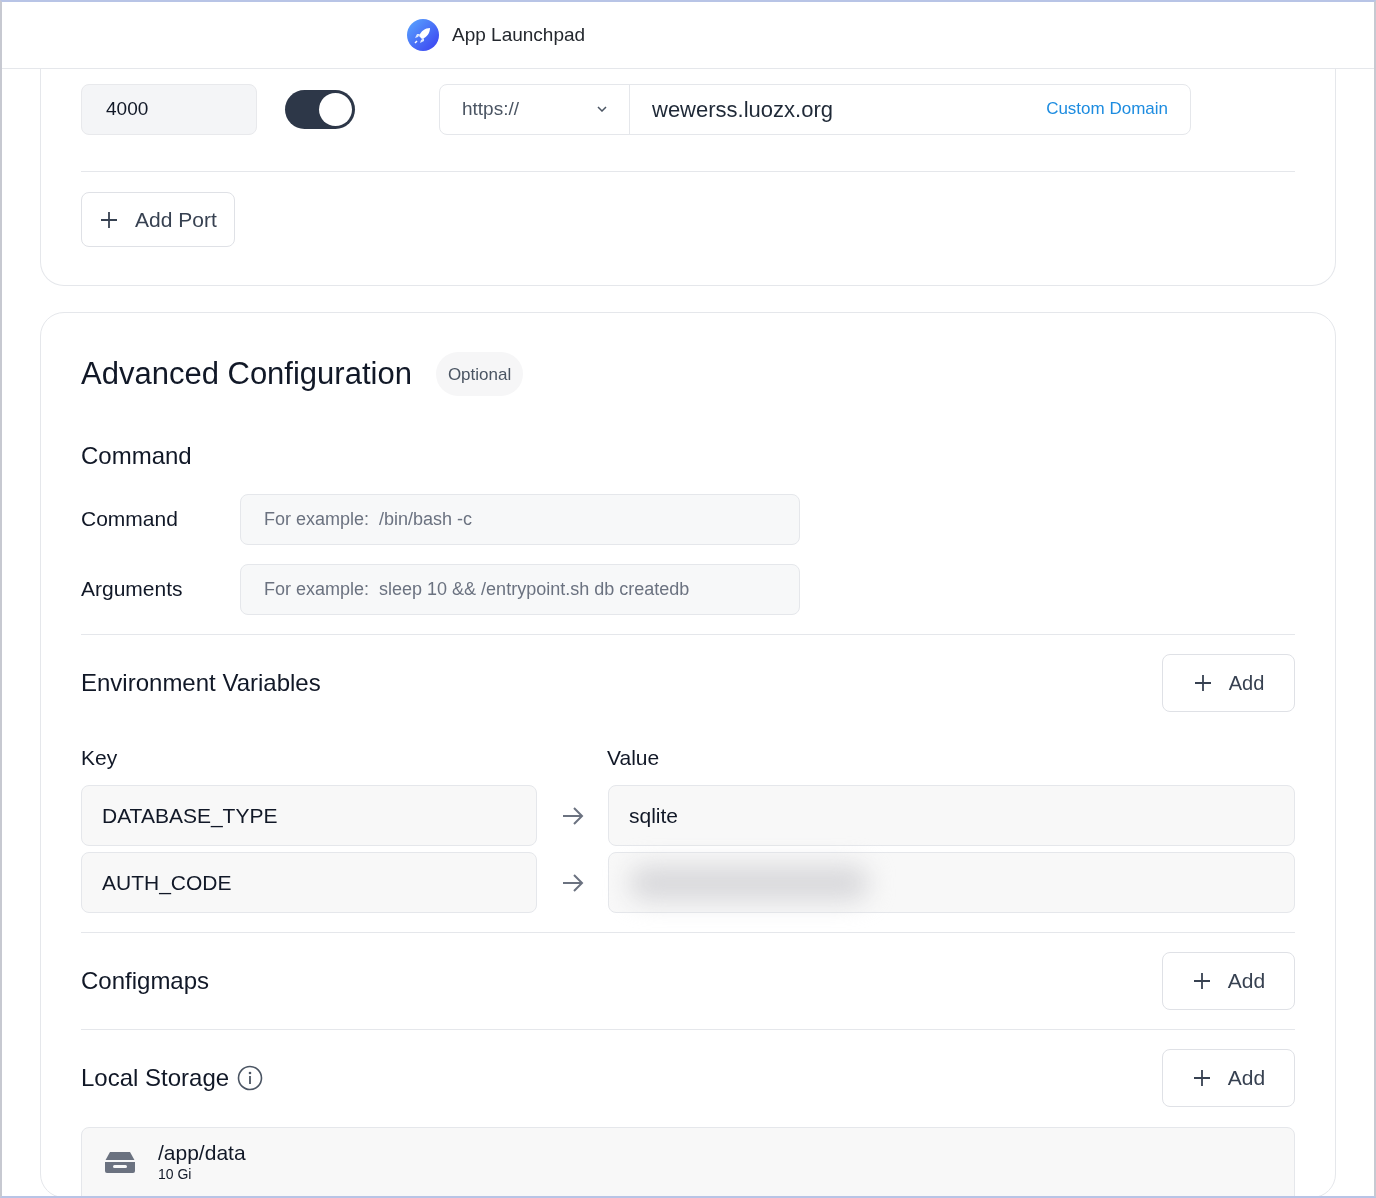 The width and height of the screenshot is (1376, 1198). I want to click on protocol-select: https://, so click(535, 109).